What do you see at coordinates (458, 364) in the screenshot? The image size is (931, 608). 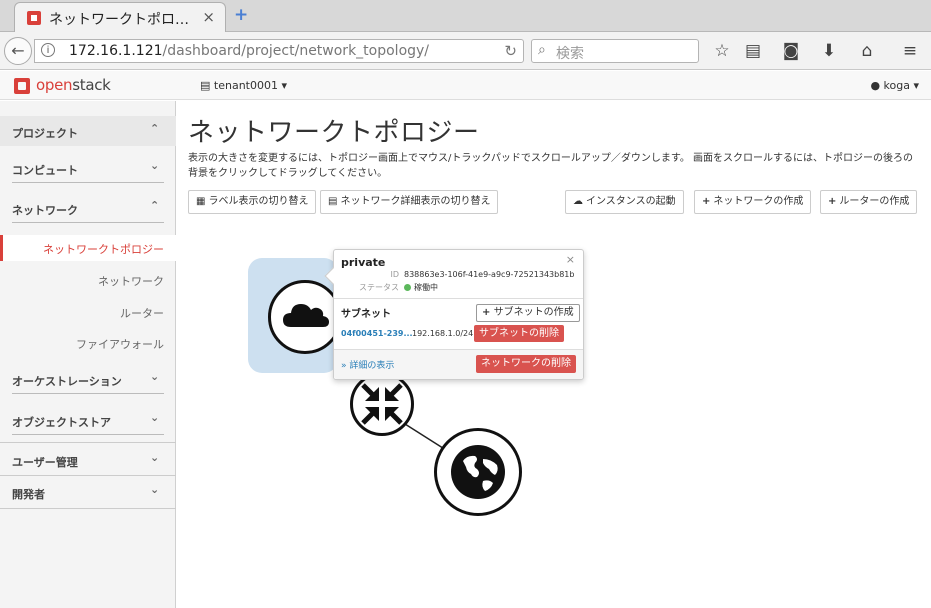 I see `popover-footer: » 詳細の表示 ネットワークの削除` at bounding box center [458, 364].